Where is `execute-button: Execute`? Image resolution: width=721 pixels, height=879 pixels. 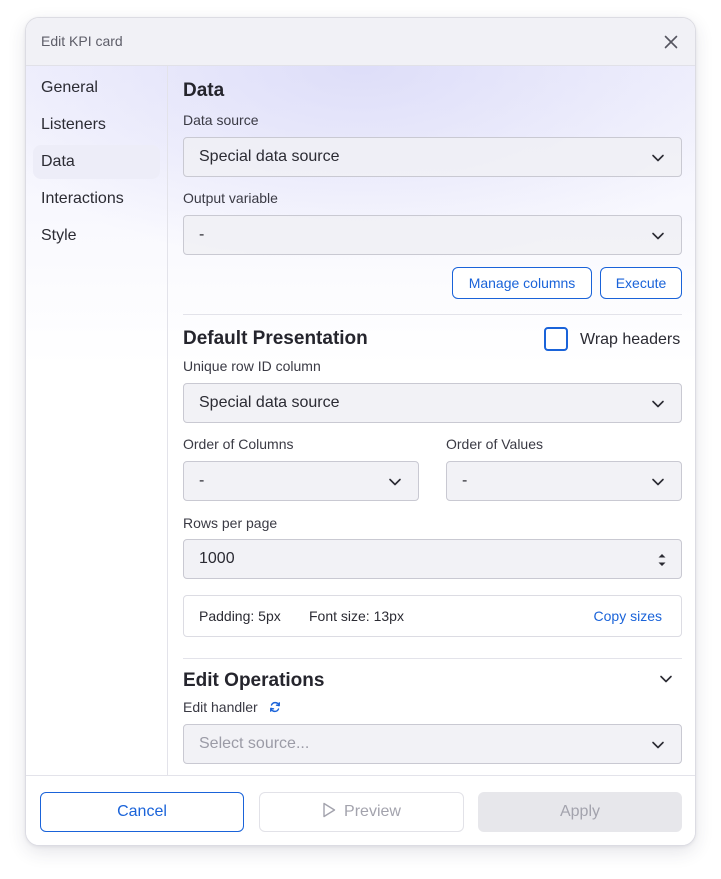 execute-button: Execute is located at coordinates (641, 283).